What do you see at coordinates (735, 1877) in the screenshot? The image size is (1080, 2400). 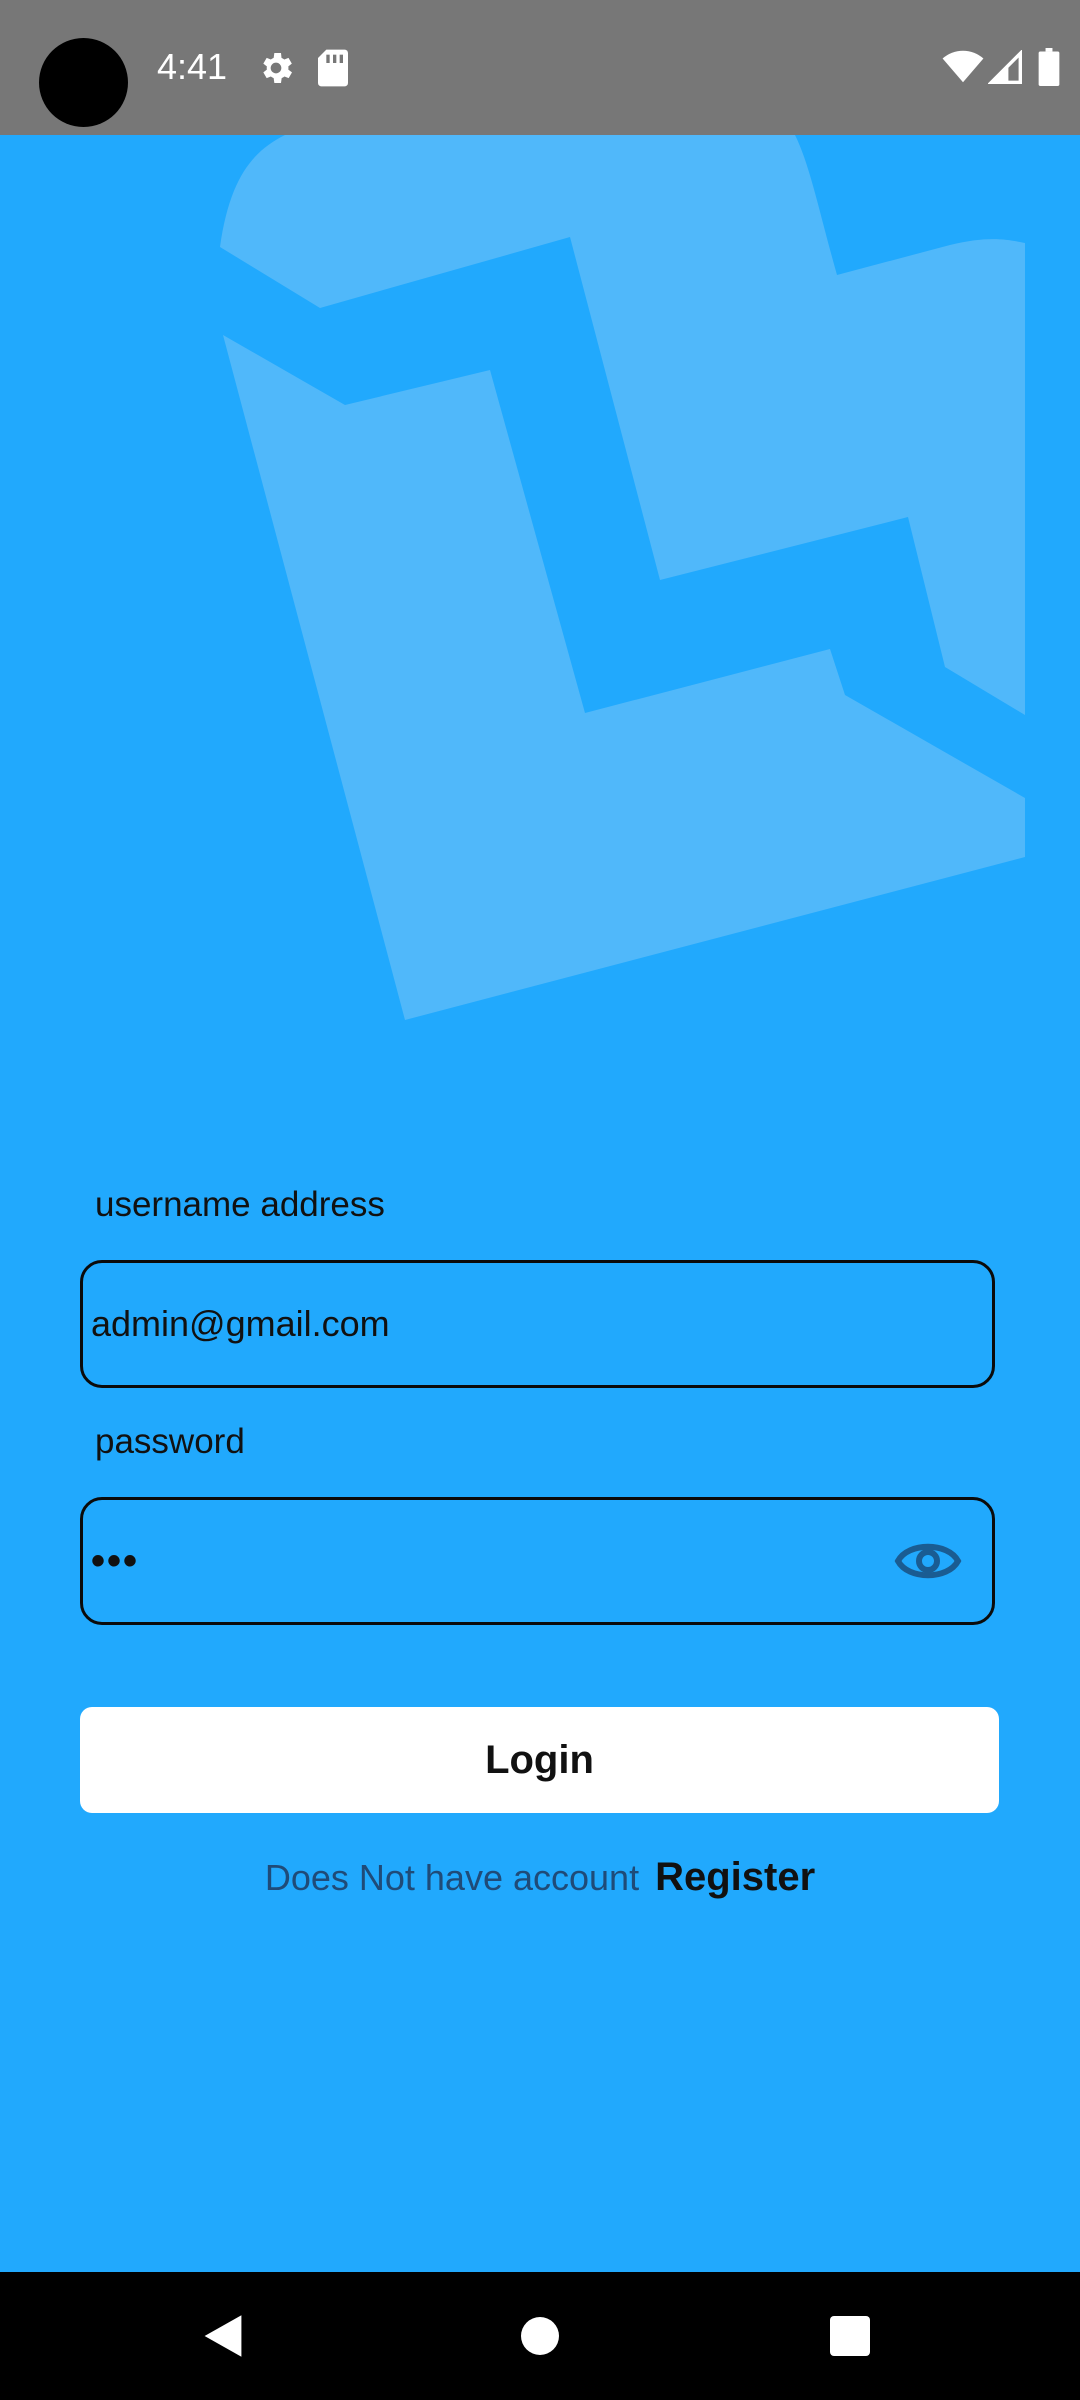 I see `register-link: Register` at bounding box center [735, 1877].